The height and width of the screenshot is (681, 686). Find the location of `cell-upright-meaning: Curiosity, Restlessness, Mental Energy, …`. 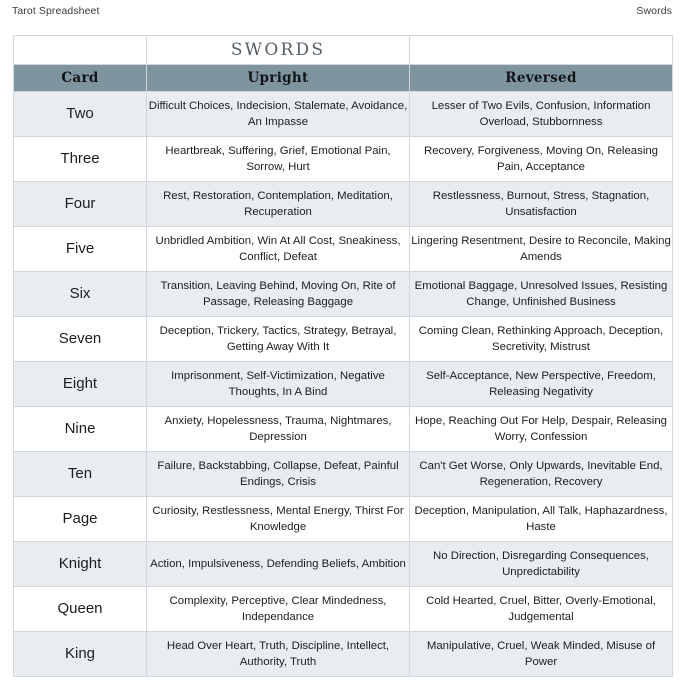

cell-upright-meaning: Curiosity, Restlessness, Mental Energy, … is located at coordinates (278, 519).